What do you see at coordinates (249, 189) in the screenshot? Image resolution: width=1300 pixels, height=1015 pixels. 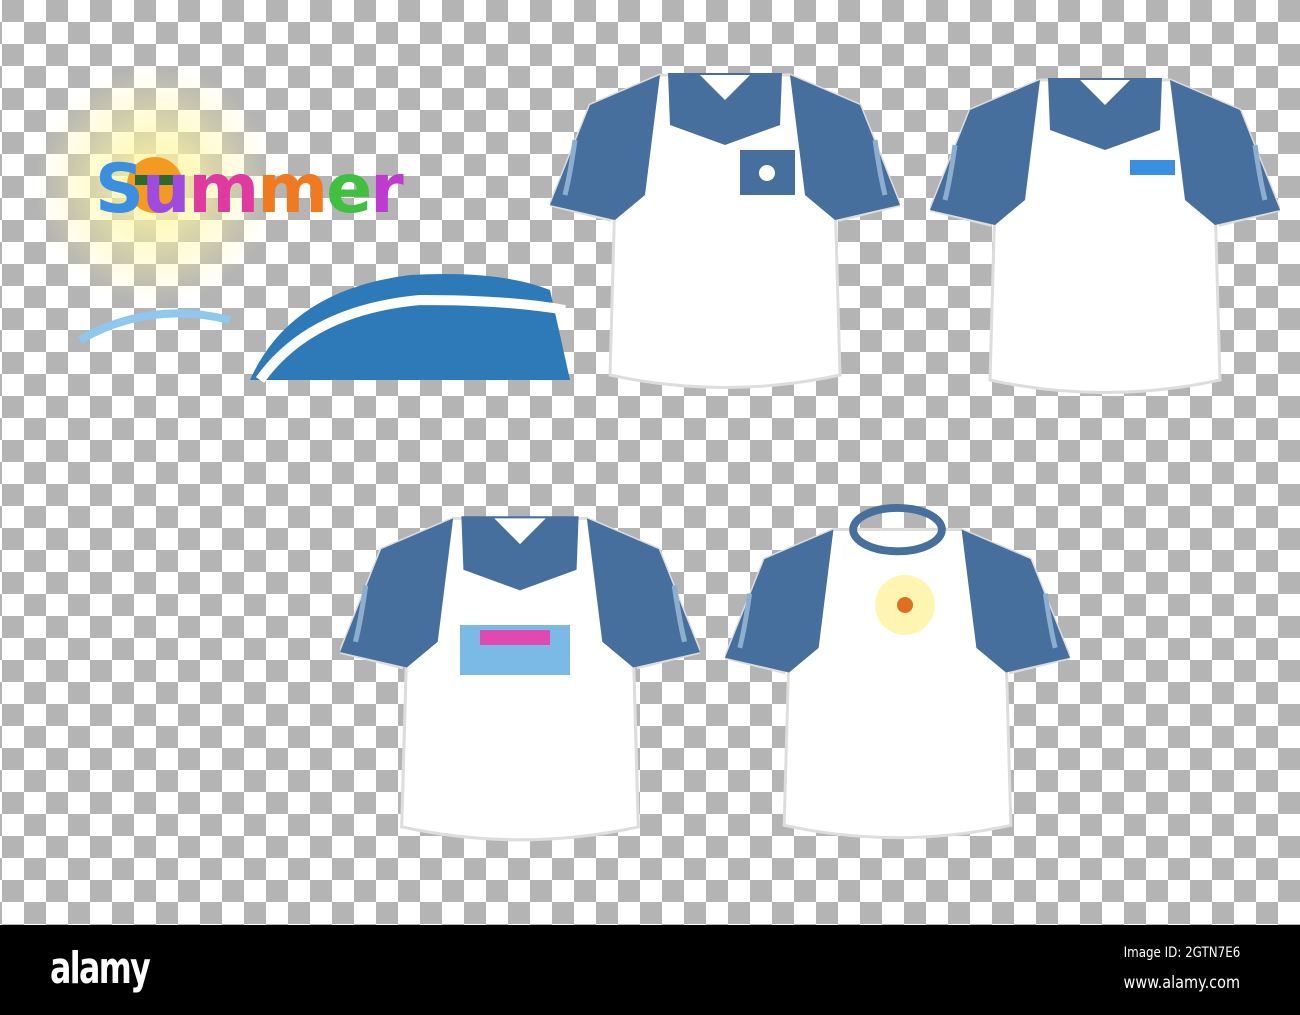 I see `summer-title: Summer` at bounding box center [249, 189].